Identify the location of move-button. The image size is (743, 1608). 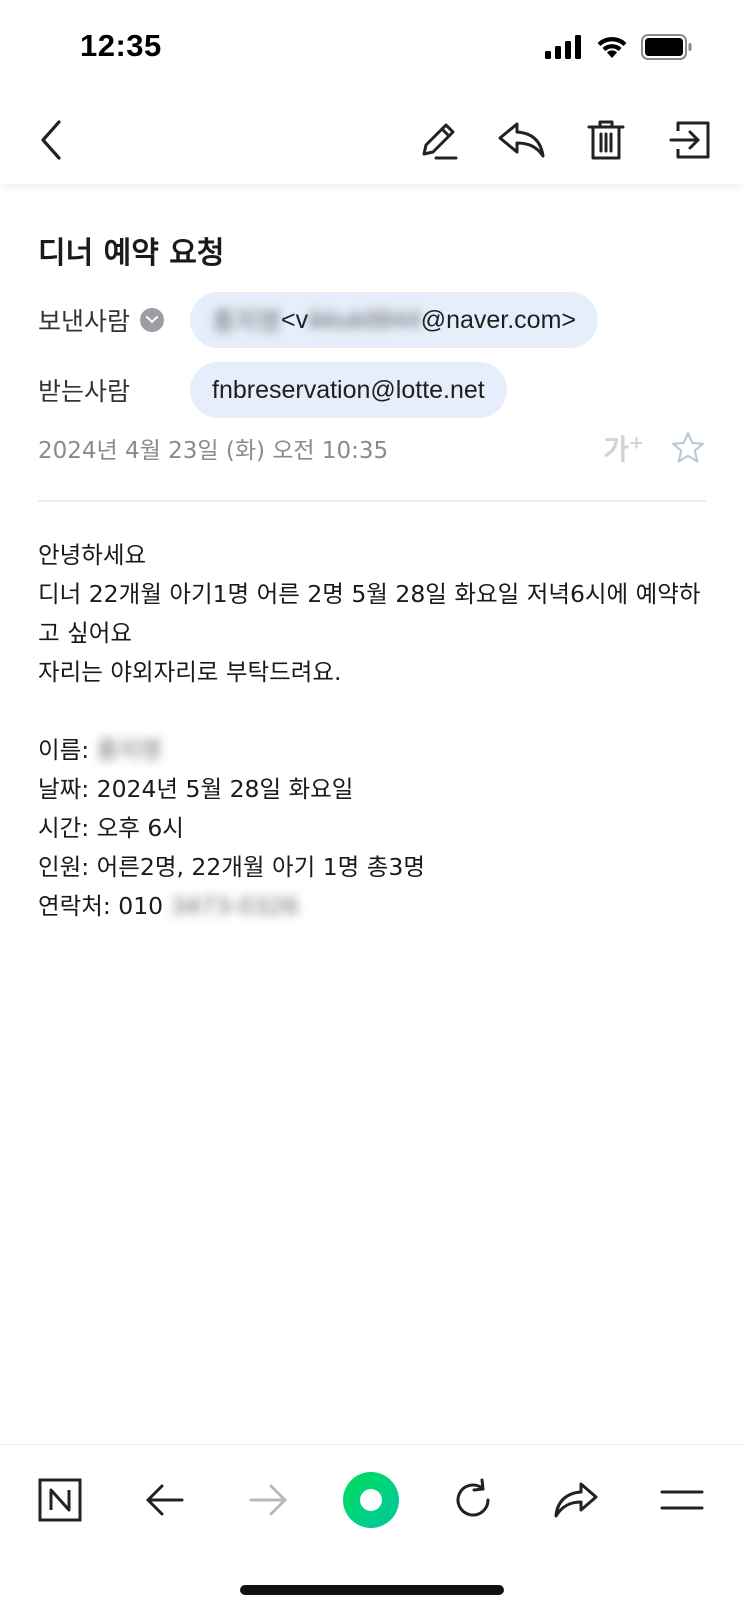
(690, 140).